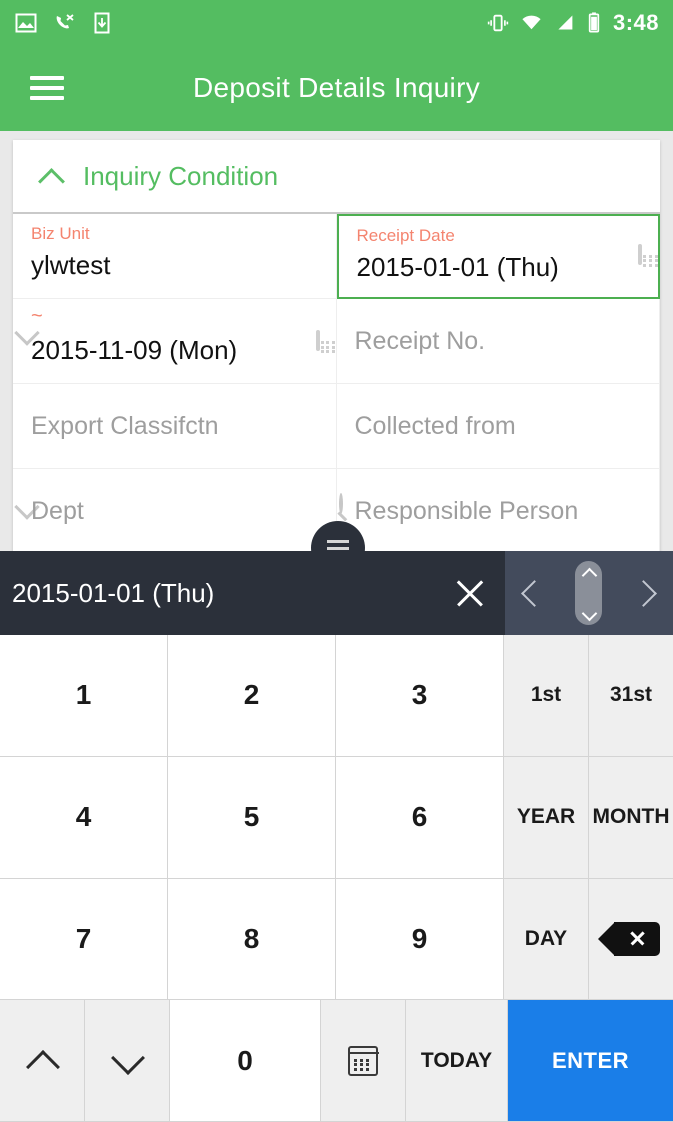 The height and width of the screenshot is (1122, 673). What do you see at coordinates (251, 695) in the screenshot?
I see `key-2: 2` at bounding box center [251, 695].